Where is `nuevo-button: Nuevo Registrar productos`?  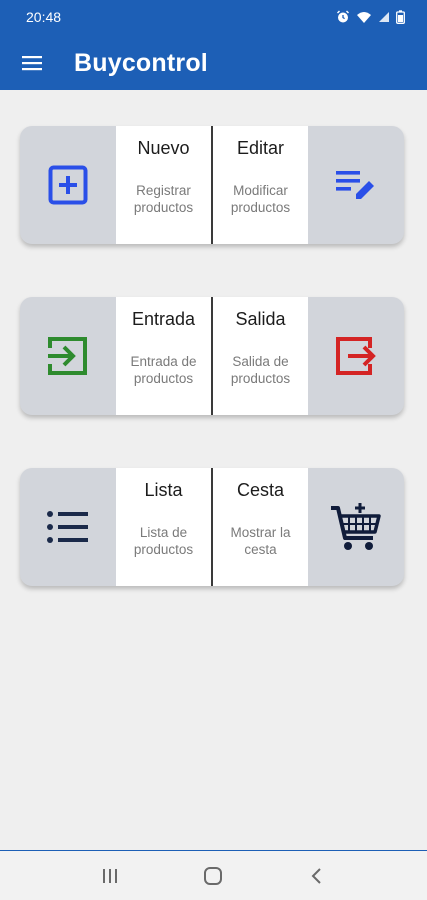
nuevo-button: Nuevo Registrar productos is located at coordinates (164, 185).